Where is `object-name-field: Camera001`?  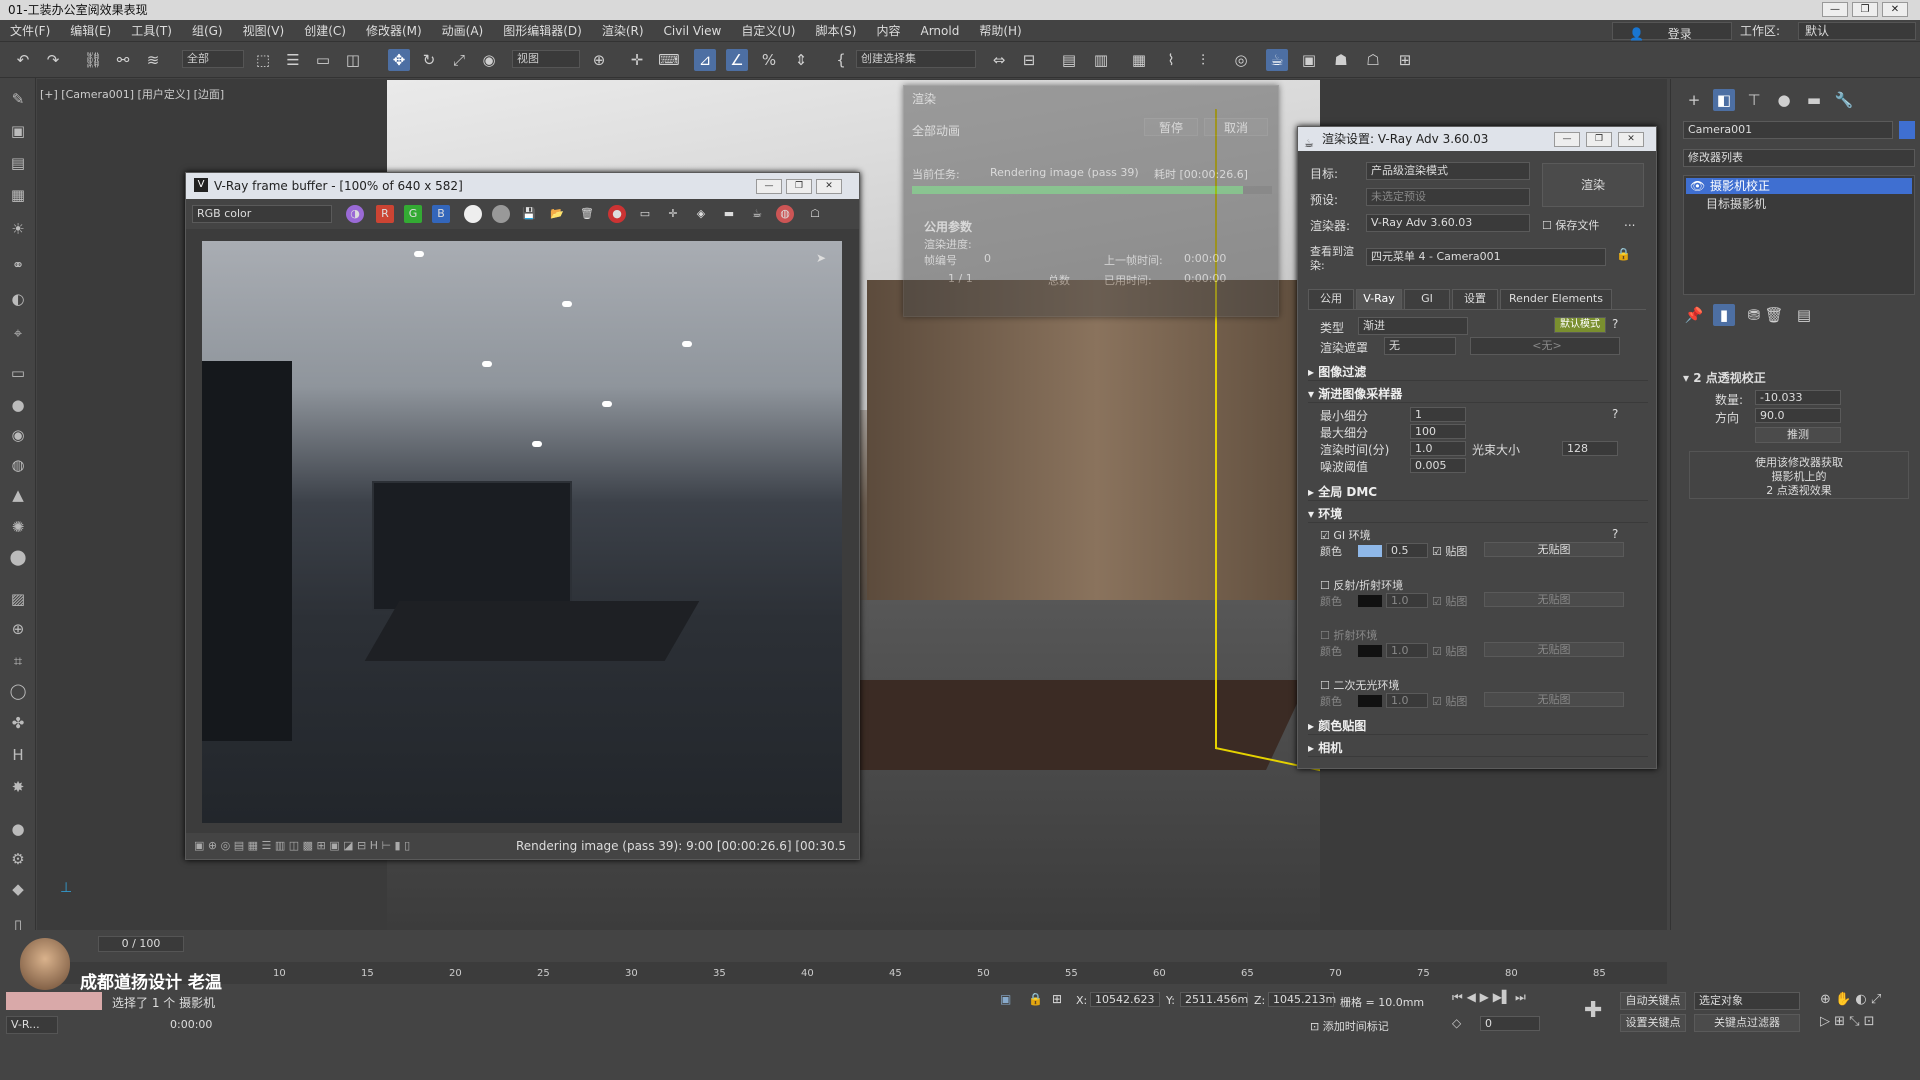 object-name-field: Camera001 is located at coordinates (1788, 130).